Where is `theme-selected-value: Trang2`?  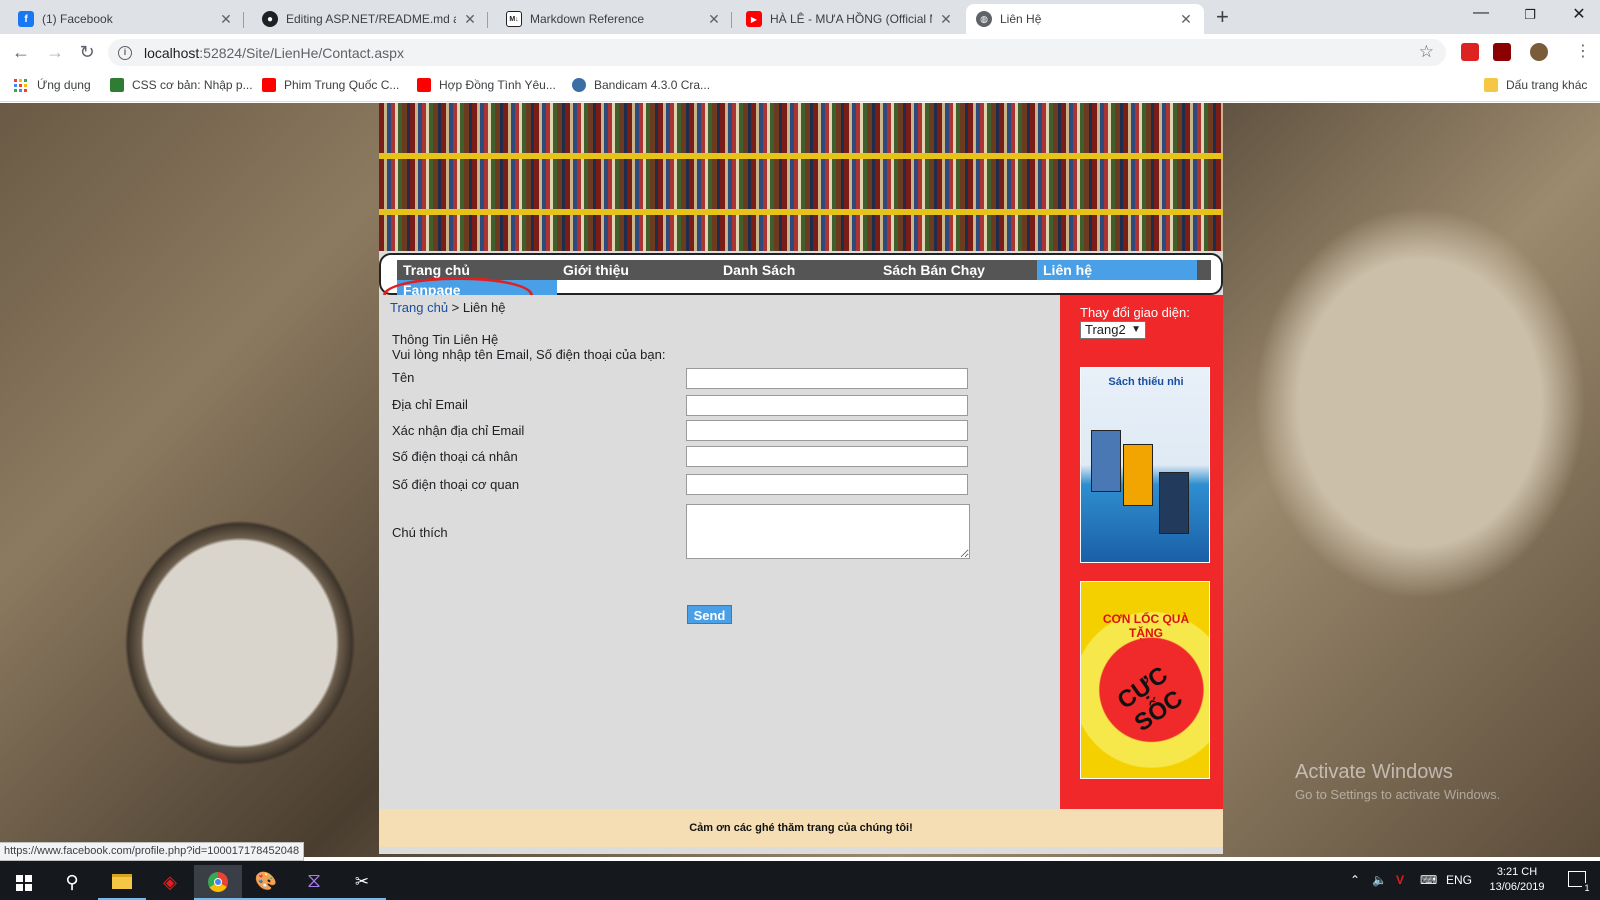
theme-selected-value: Trang2 is located at coordinates (1105, 329).